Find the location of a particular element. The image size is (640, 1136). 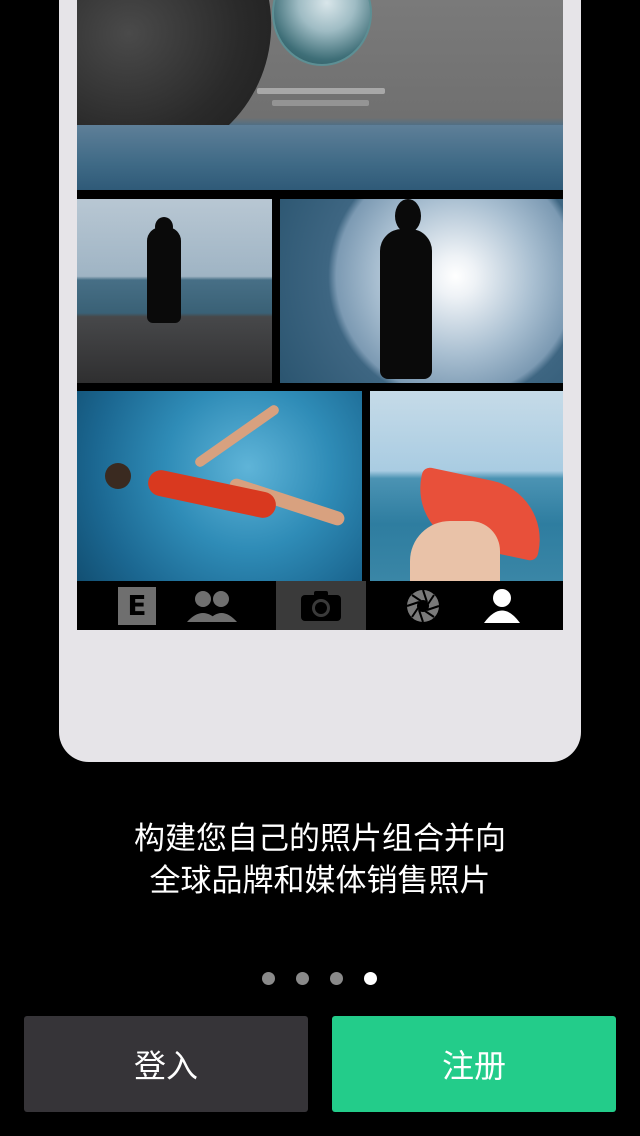

caption-line-1: 构建您自己的照片组合并向 is located at coordinates (320, 839).